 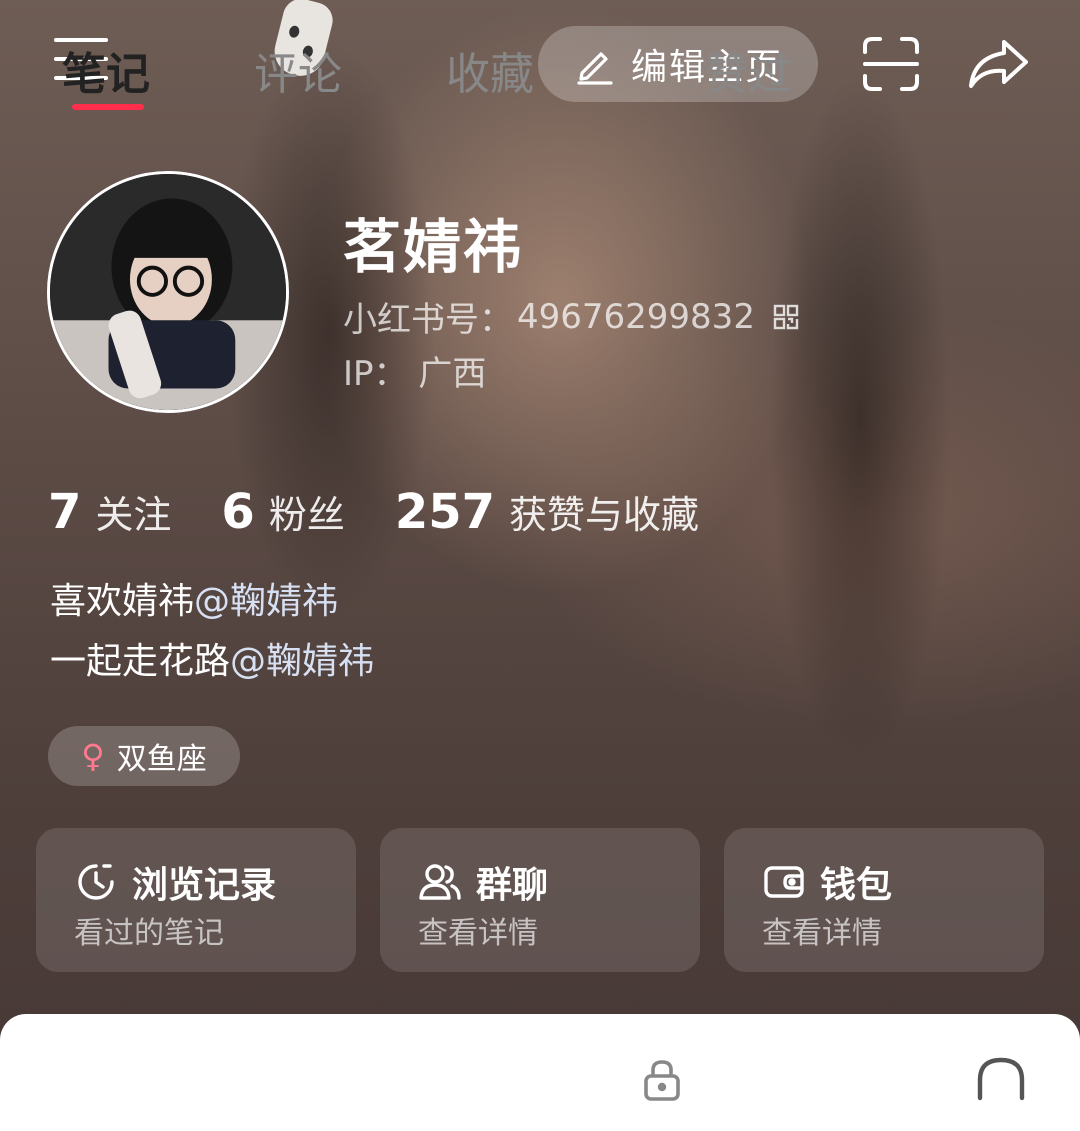 I want to click on content-tabs-panel, so click(x=540, y=1072).